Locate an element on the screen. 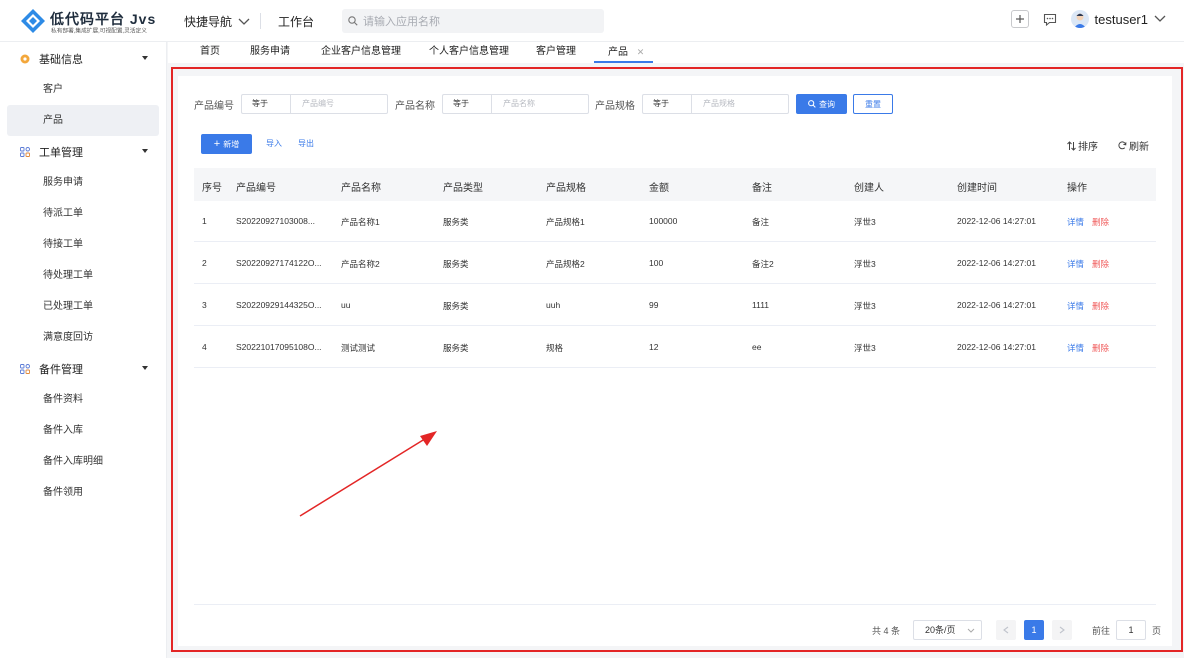  sidebar-item-processed: 已处理工单 is located at coordinates (83, 306).